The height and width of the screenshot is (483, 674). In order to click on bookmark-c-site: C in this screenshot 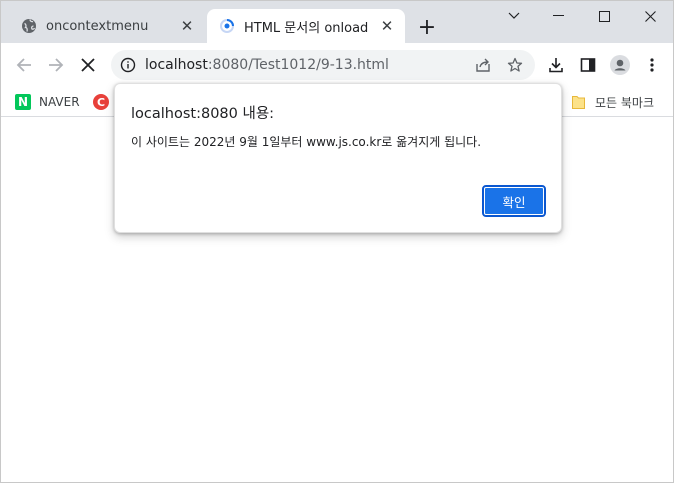, I will do `click(101, 102)`.